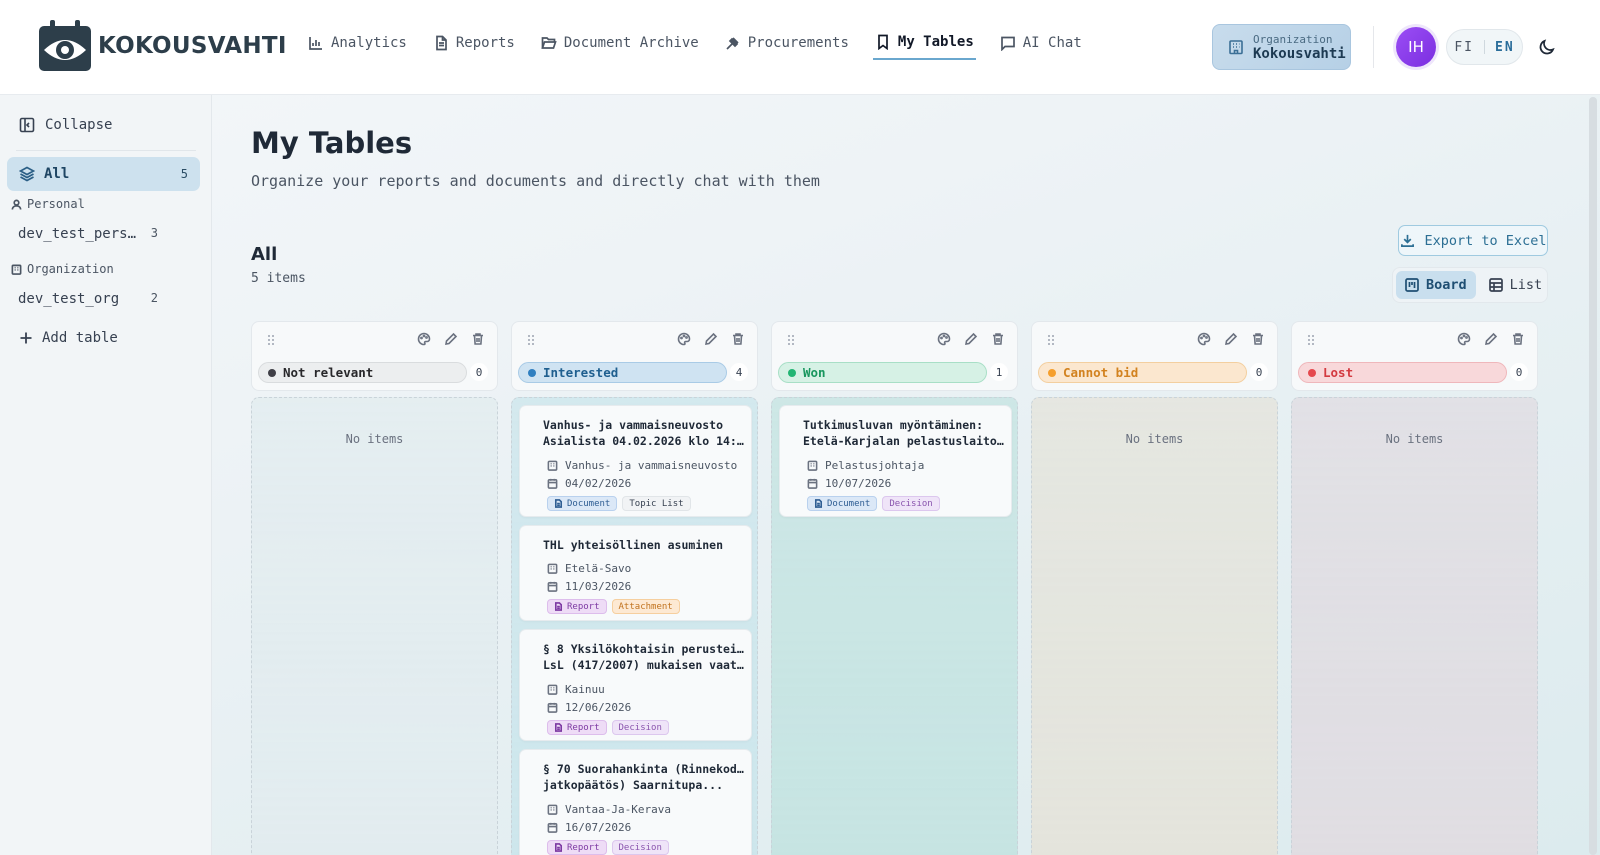  What do you see at coordinates (924, 45) in the screenshot?
I see `nav-my-tables: My Tables` at bounding box center [924, 45].